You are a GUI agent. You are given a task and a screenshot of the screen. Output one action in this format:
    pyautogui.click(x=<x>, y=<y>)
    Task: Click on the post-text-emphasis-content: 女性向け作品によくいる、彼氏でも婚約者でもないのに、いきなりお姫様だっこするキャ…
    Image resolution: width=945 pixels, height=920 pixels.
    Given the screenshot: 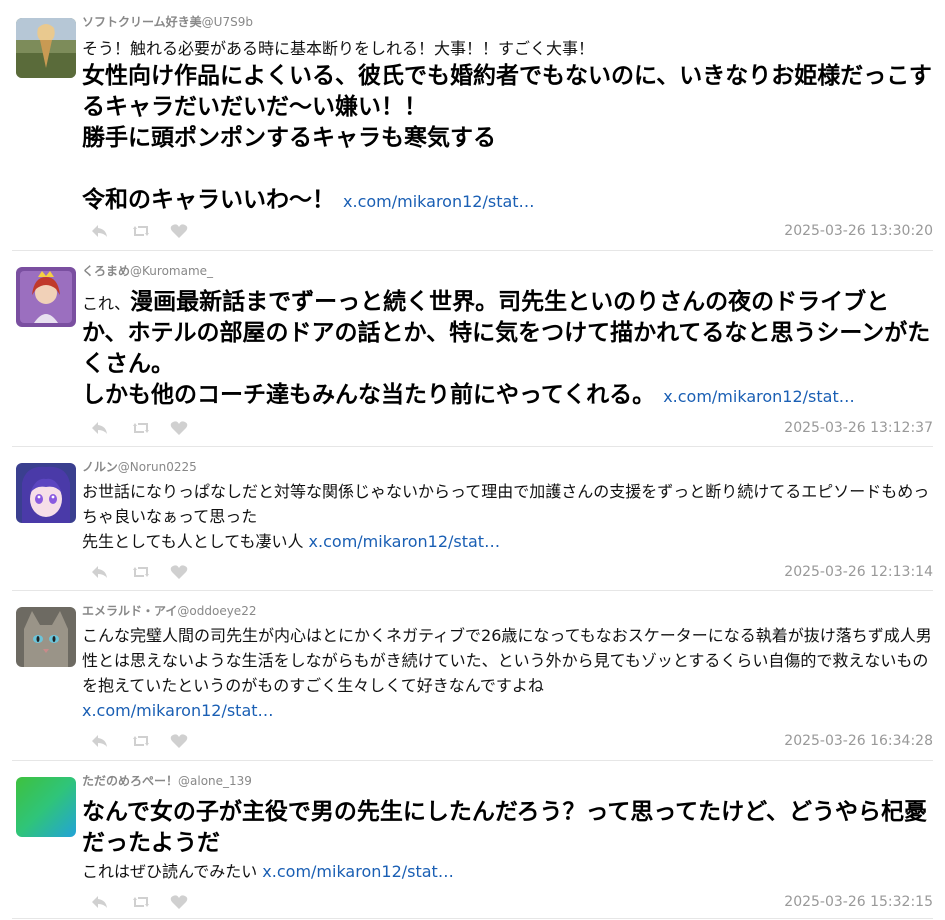 What is the action you would take?
    pyautogui.click(x=507, y=138)
    